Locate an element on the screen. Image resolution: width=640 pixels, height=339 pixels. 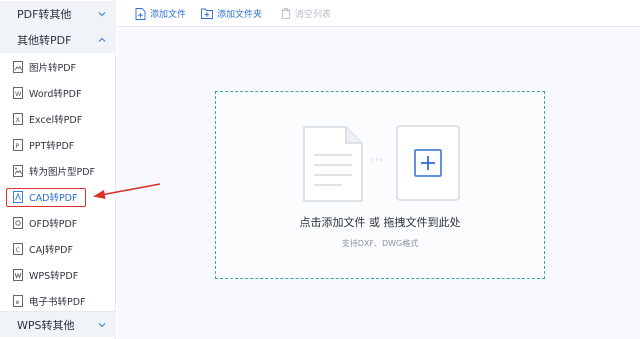
sidebar-item-image-to-pdf: 图片转PDF is located at coordinates (58, 67).